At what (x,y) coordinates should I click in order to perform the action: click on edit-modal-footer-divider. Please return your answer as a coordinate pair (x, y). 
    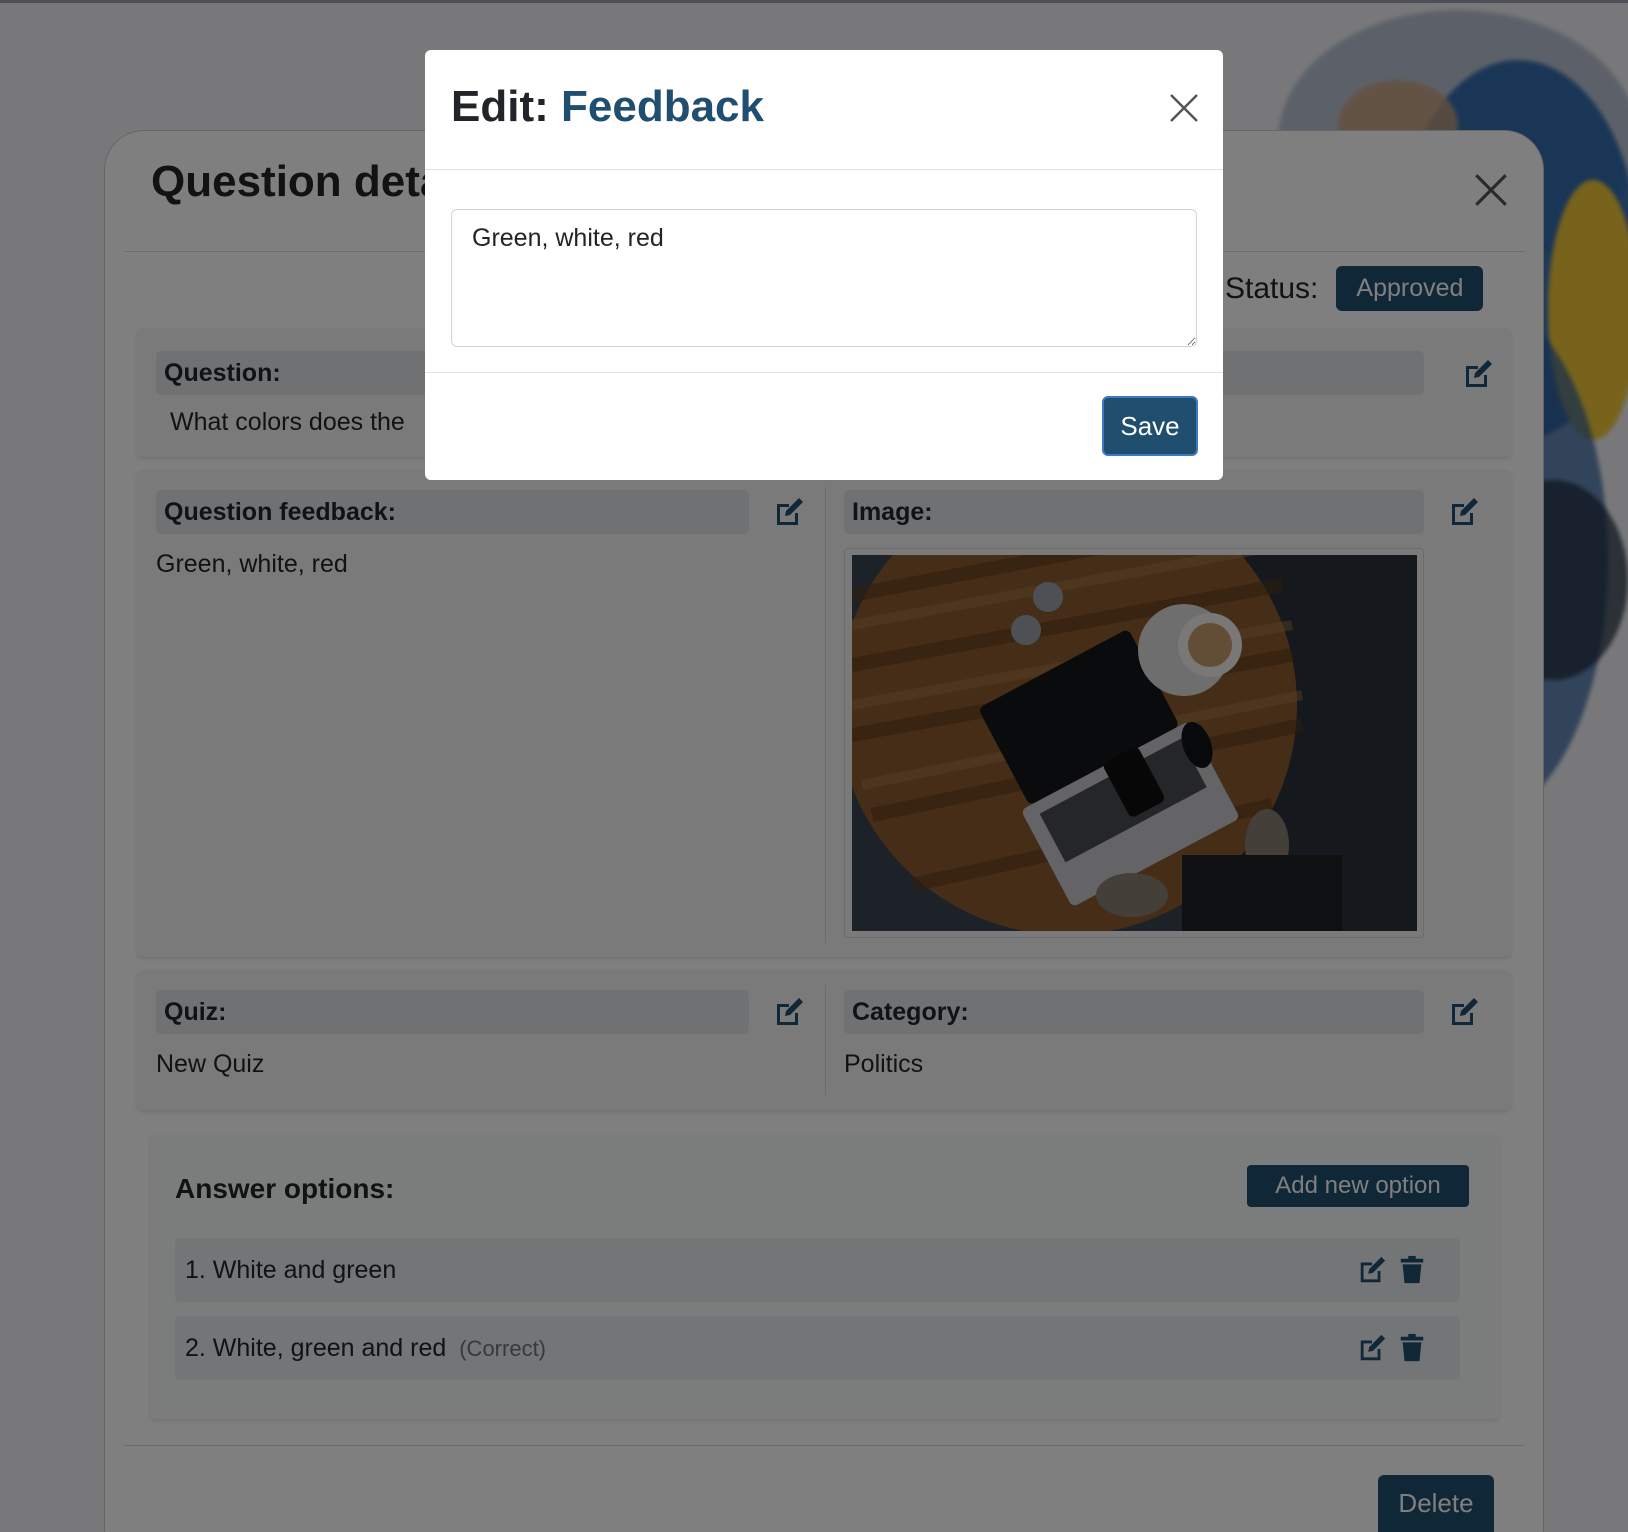
    Looking at the image, I should click on (824, 372).